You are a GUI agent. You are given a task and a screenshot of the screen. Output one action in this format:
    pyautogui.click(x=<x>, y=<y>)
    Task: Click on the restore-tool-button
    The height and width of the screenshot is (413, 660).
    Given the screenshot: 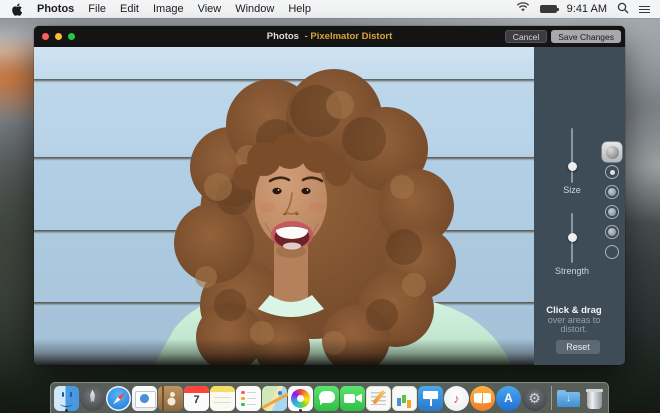 What is the action you would take?
    pyautogui.click(x=612, y=252)
    